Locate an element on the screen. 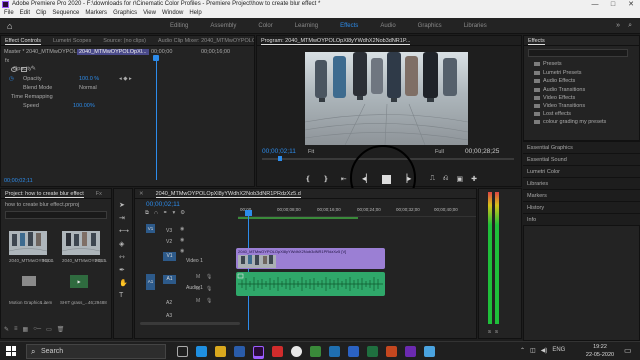 This screenshot has width=640, height=360. panel-essential-graphics: Essential Graphics is located at coordinates (581, 147).